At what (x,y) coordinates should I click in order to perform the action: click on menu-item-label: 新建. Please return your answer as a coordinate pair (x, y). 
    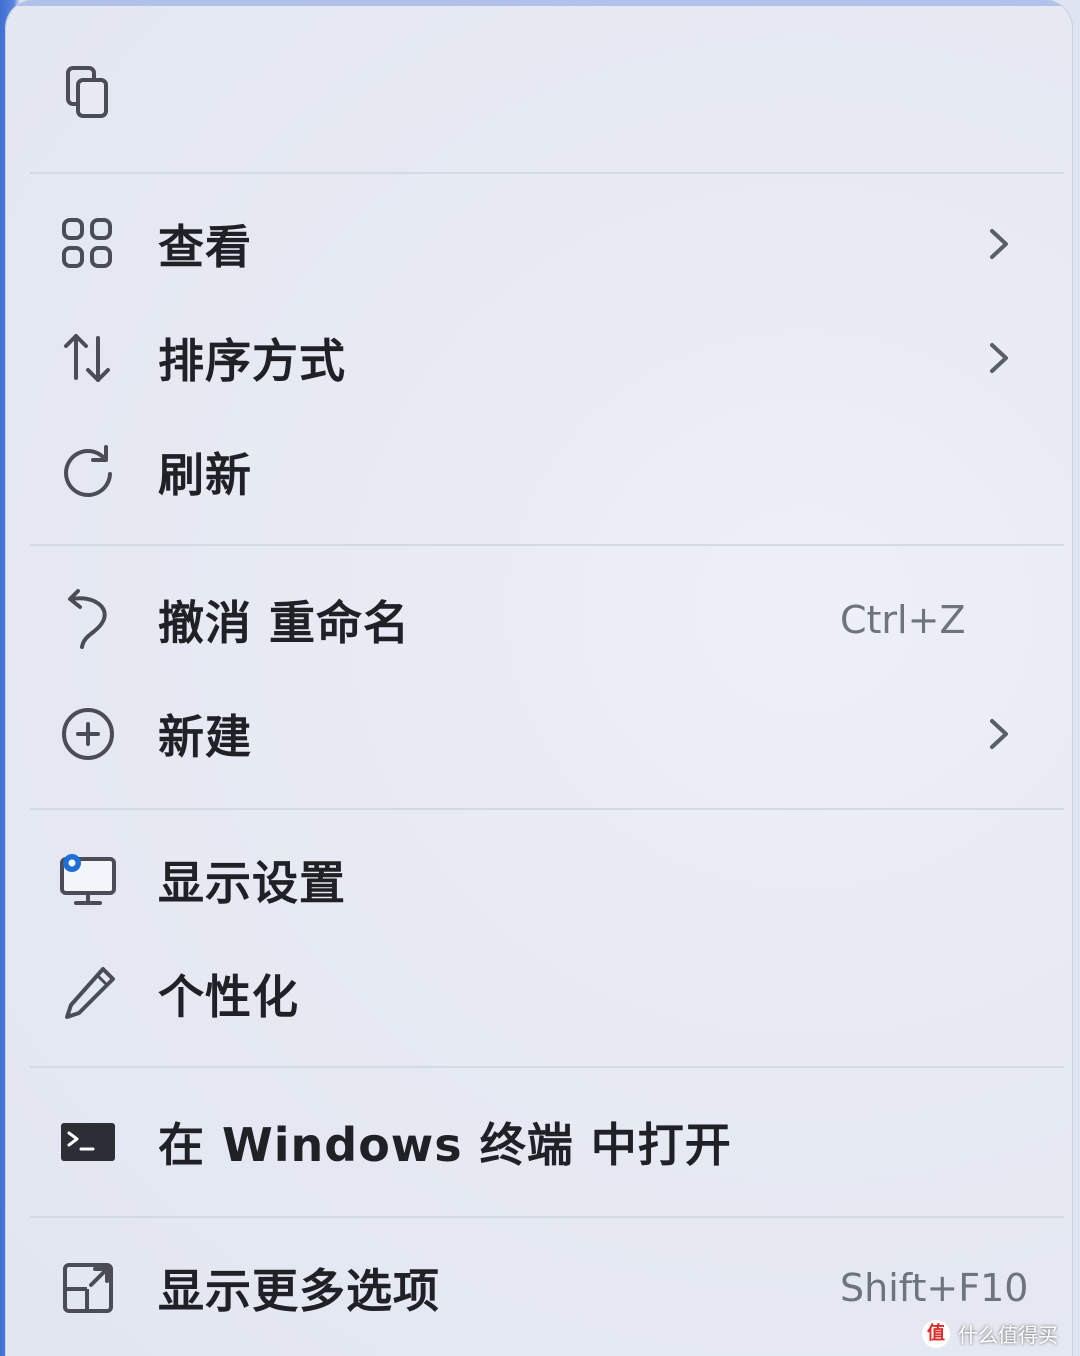
    Looking at the image, I should click on (205, 737).